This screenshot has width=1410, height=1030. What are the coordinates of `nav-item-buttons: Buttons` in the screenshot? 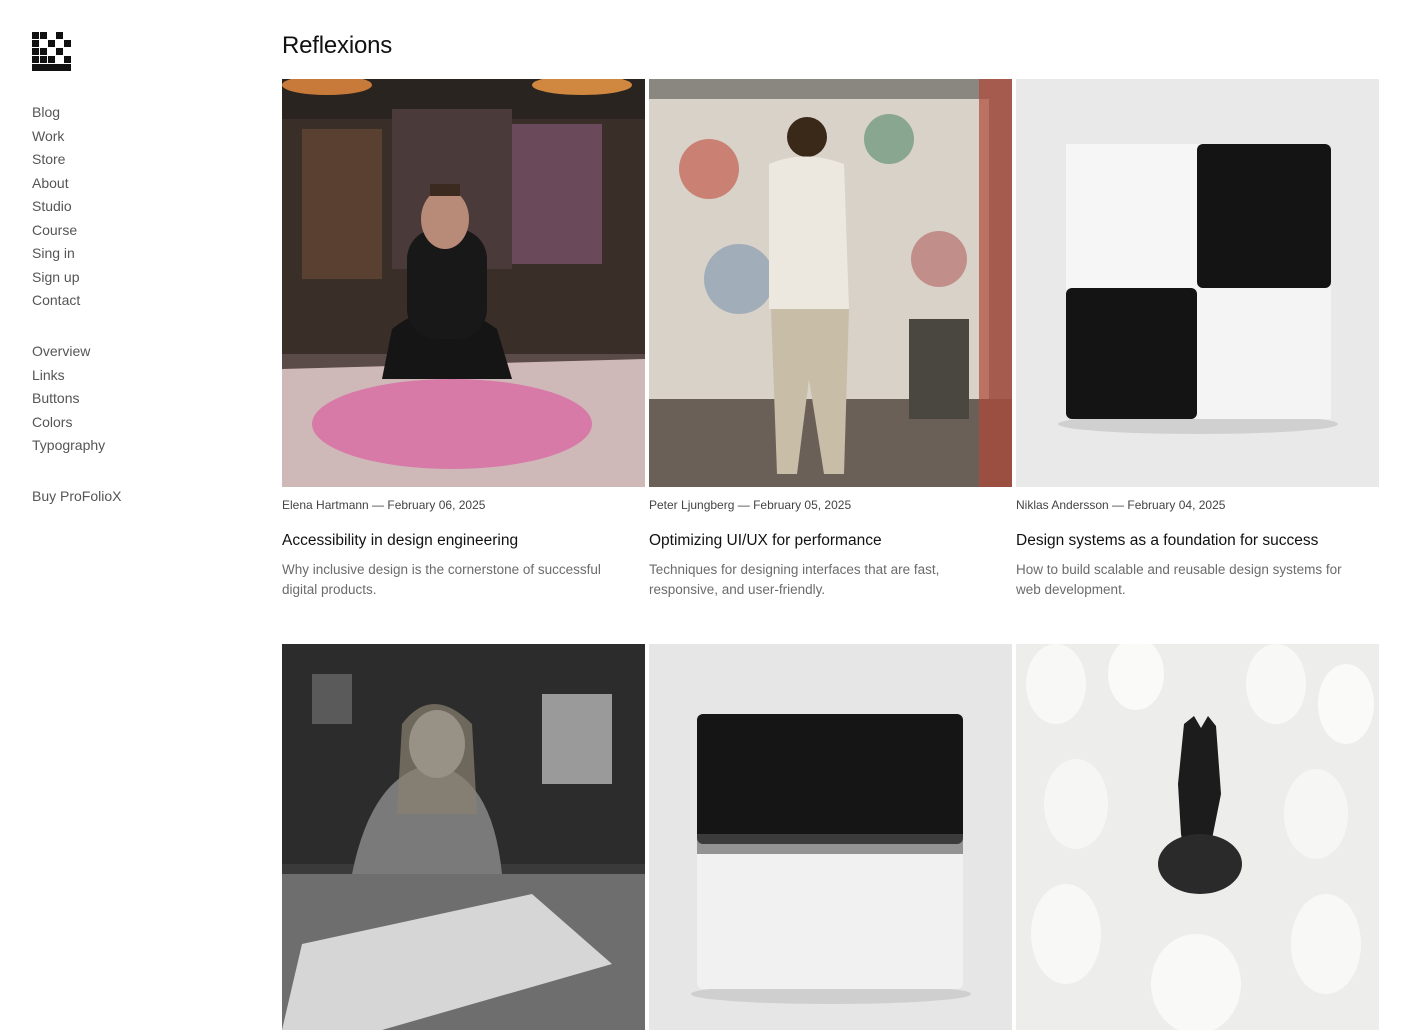 It's located at (68, 399).